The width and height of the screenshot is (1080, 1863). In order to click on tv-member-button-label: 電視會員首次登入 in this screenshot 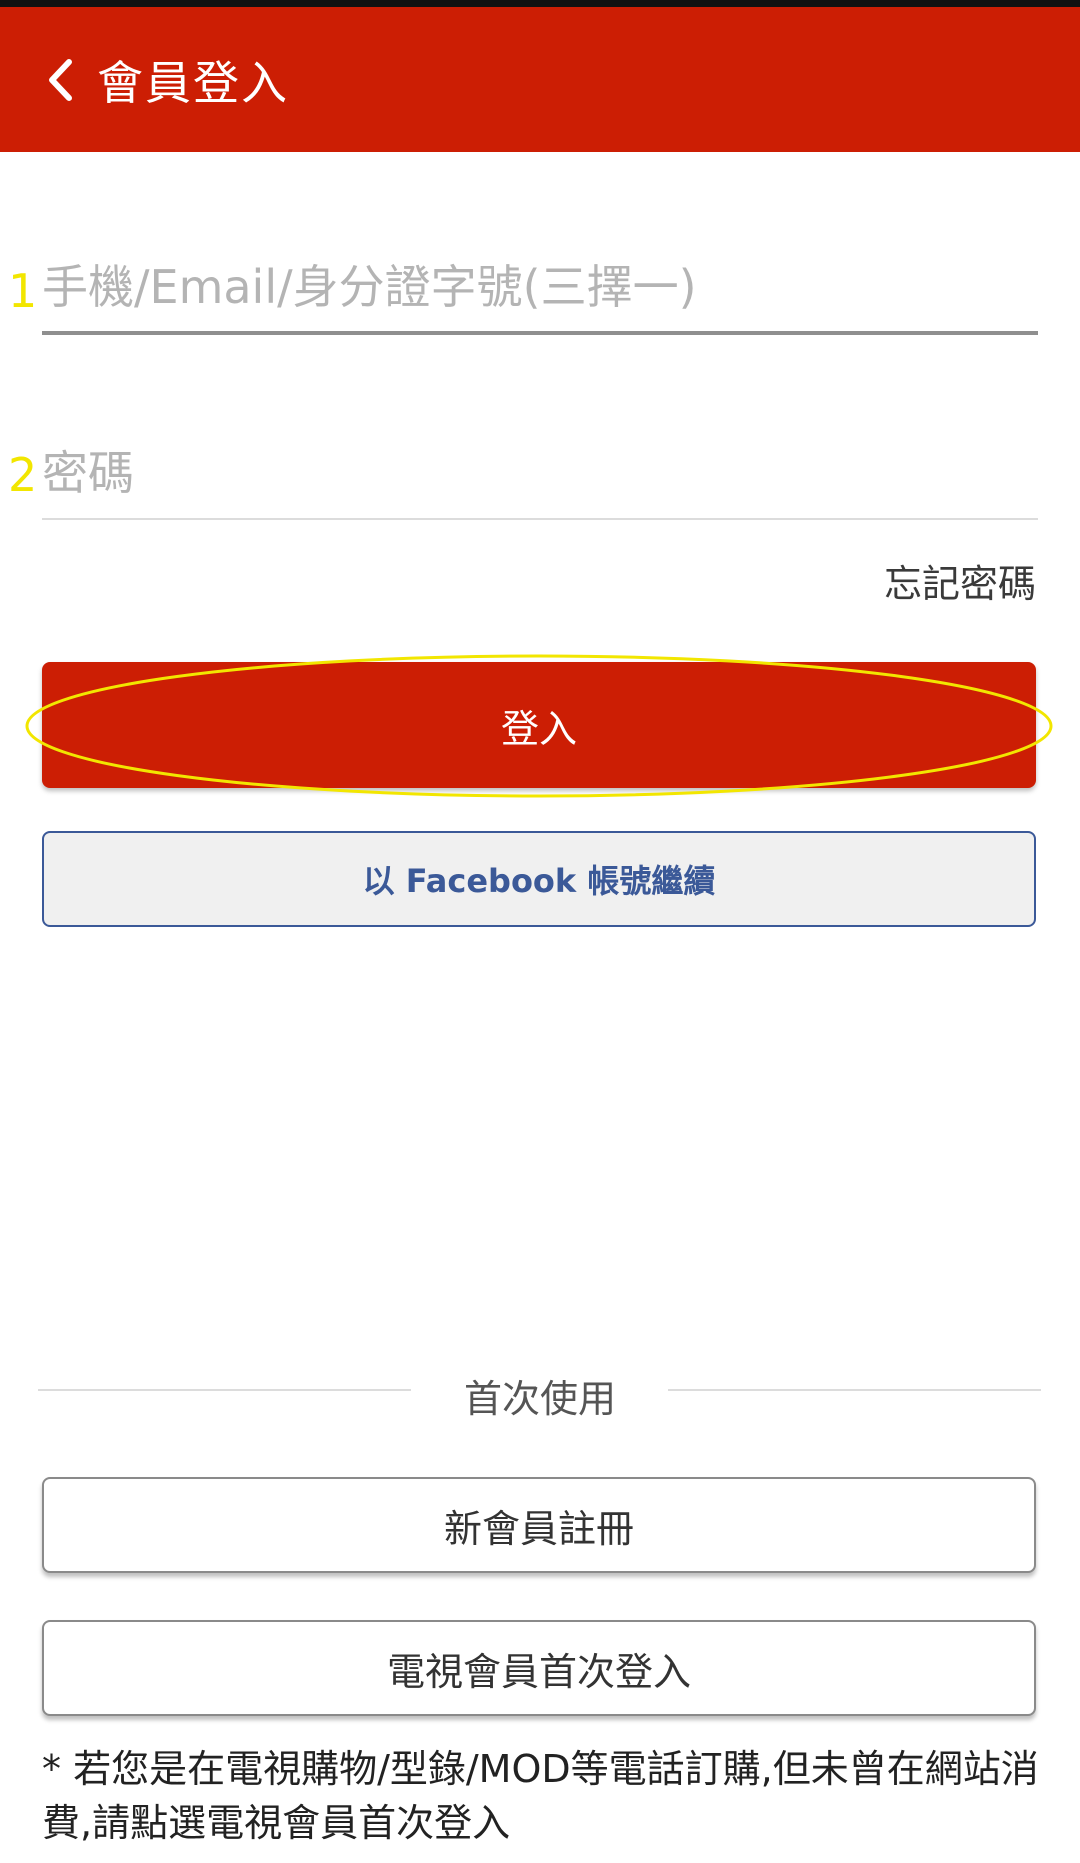, I will do `click(538, 1671)`.